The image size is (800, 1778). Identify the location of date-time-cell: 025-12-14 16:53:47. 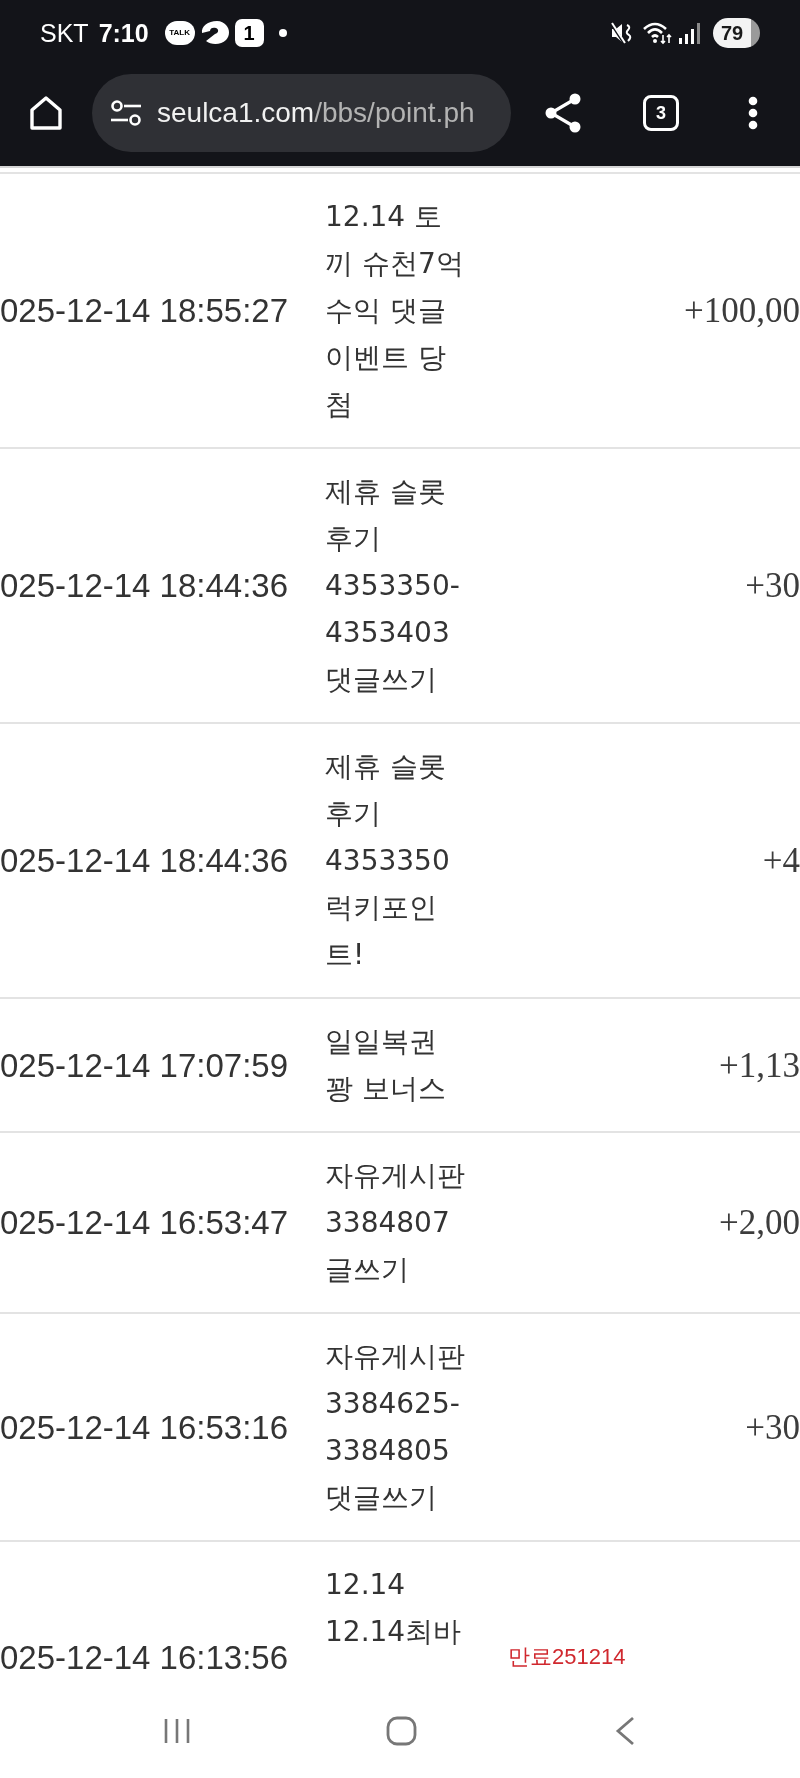
(144, 1222).